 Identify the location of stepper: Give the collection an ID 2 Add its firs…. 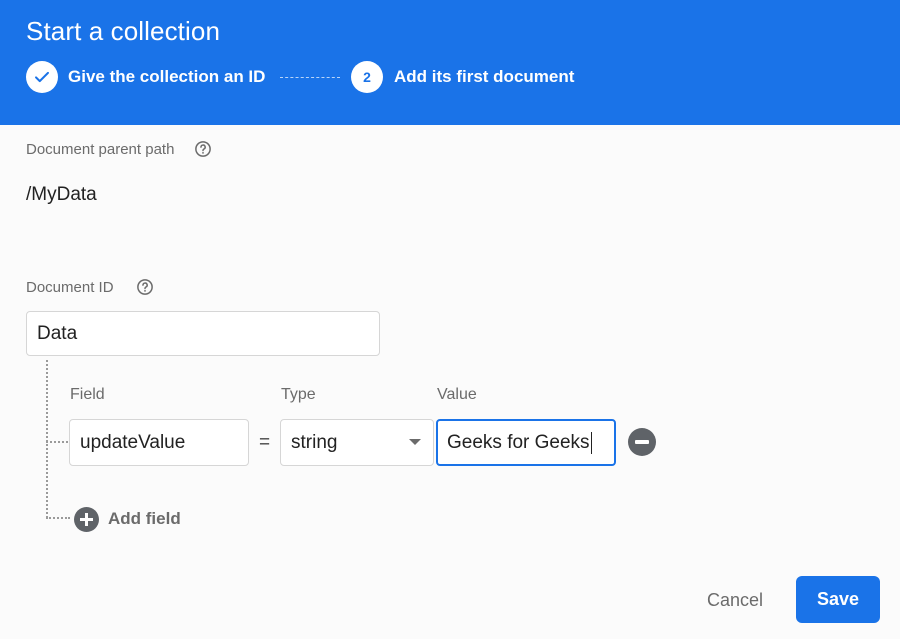
(336, 77).